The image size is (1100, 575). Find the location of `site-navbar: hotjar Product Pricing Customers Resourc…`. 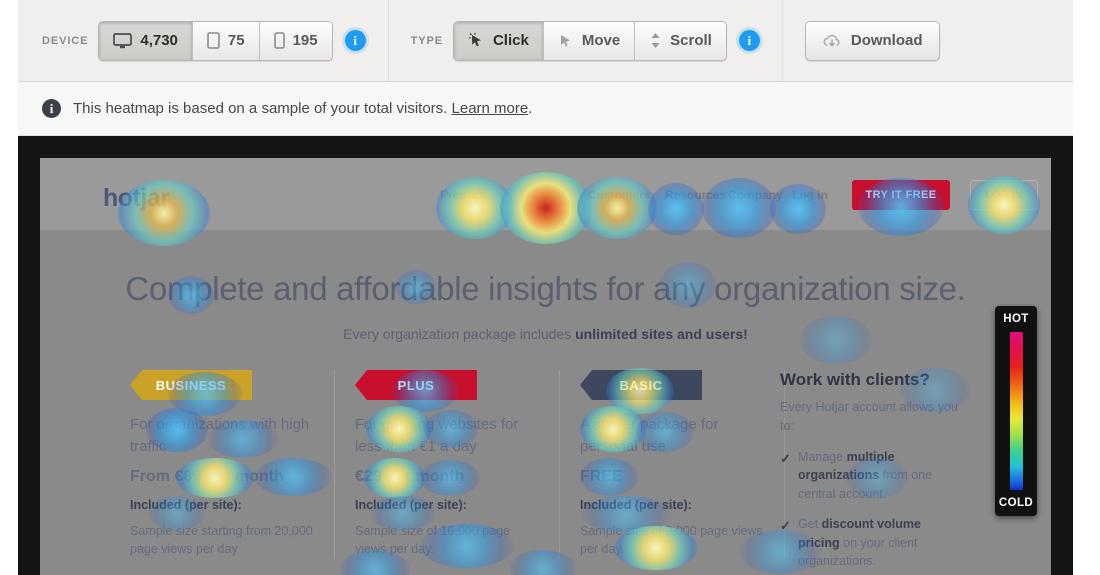

site-navbar: hotjar Product Pricing Customers Resourc… is located at coordinates (545, 194).